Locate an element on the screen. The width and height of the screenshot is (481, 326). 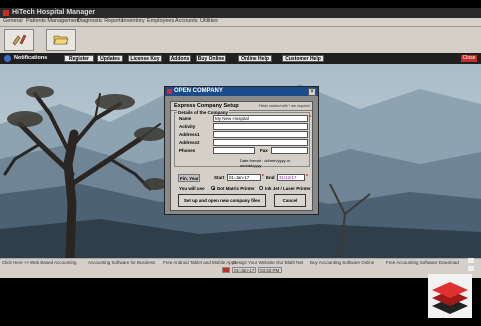
customer-help-button: Customer Help is located at coordinates (303, 58).